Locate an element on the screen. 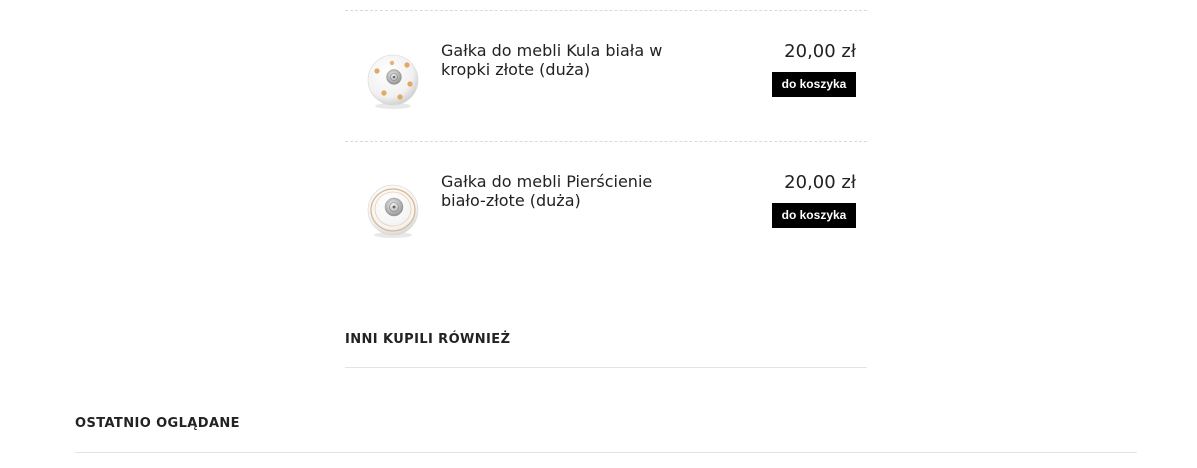  recently-viewed-heading: OSTATNIO OGLĄDANE is located at coordinates (157, 423).